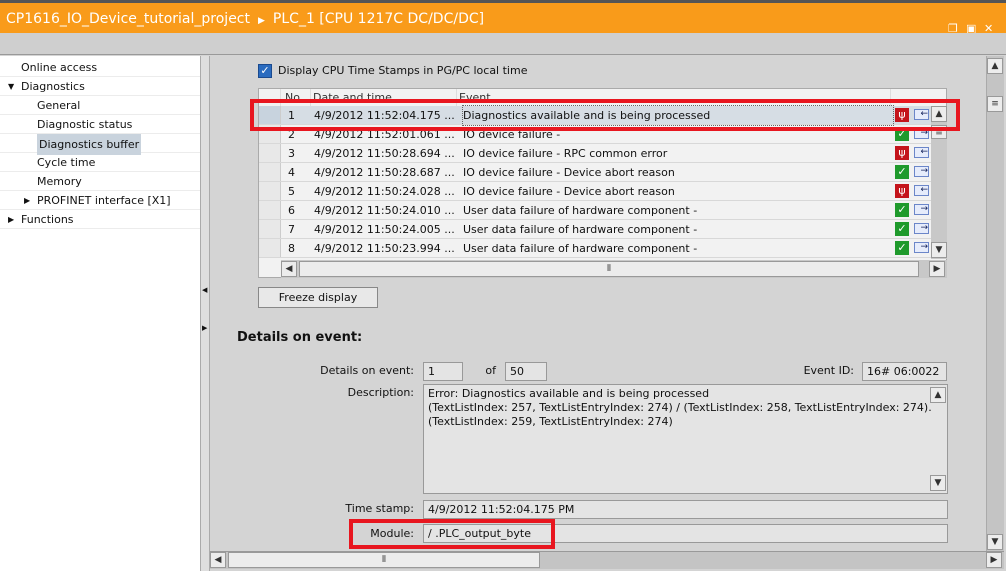 This screenshot has height=571, width=1006. Describe the element at coordinates (937, 269) in the screenshot. I see `scroll-right-icon: ▶` at that location.